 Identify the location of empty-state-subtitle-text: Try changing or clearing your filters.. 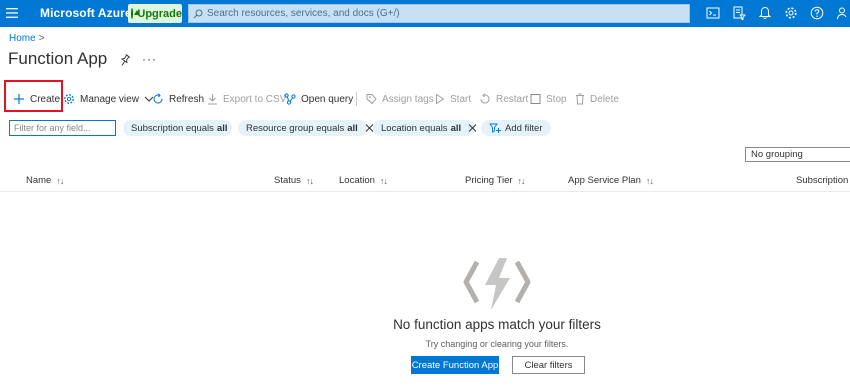
(497, 344).